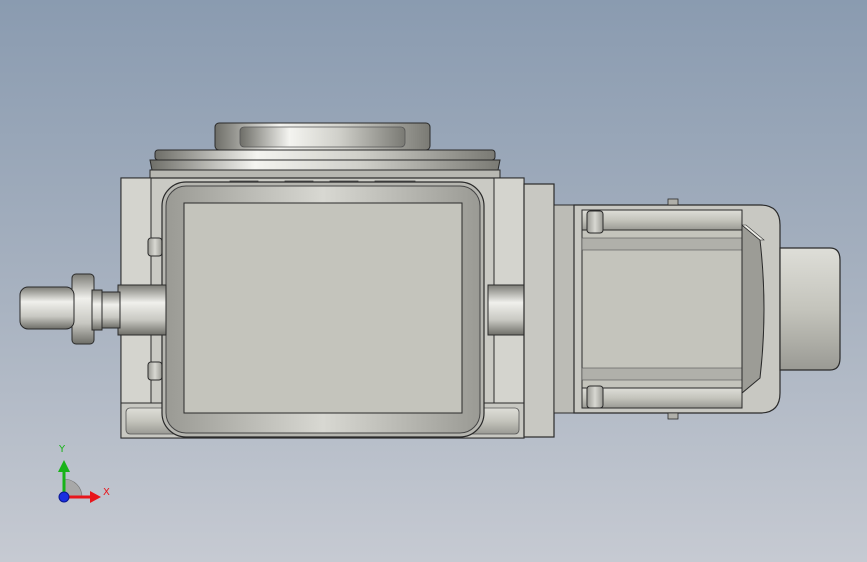  I want to click on motor-body, so click(677, 309).